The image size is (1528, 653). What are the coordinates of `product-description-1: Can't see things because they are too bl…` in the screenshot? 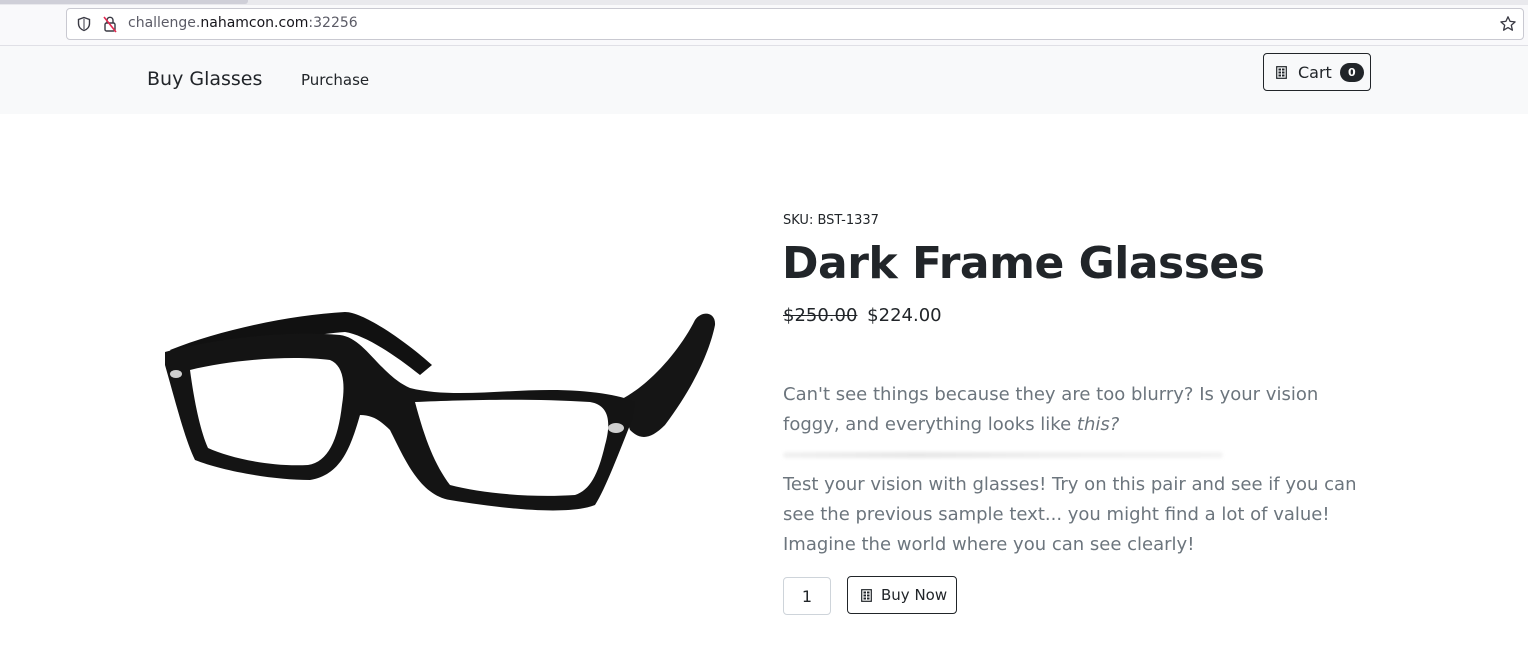 It's located at (1078, 410).